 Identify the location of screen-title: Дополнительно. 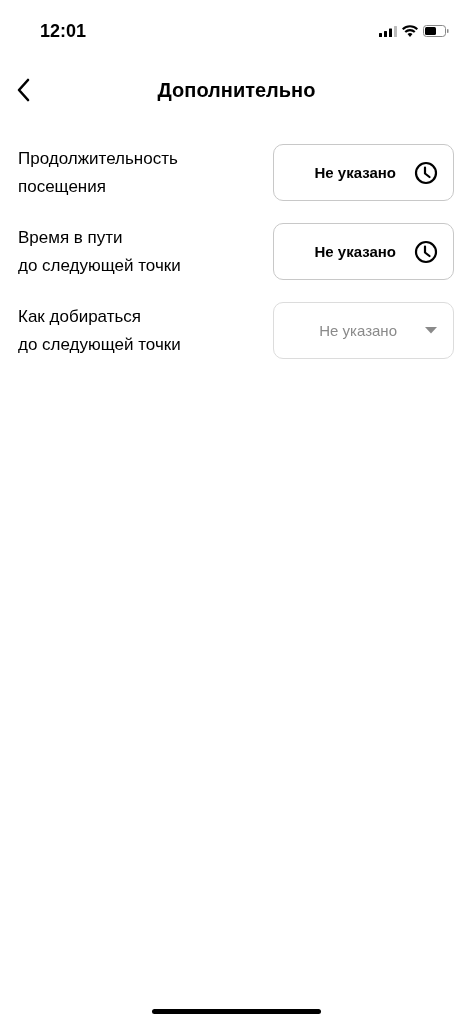
(236, 90).